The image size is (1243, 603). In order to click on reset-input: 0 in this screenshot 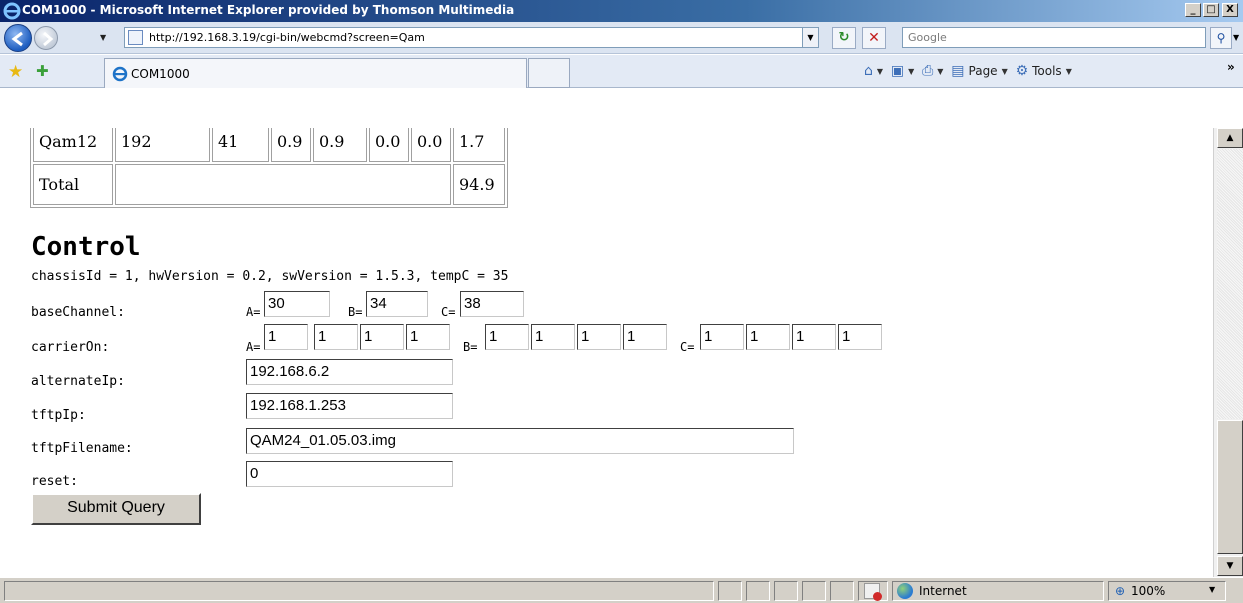, I will do `click(349, 474)`.